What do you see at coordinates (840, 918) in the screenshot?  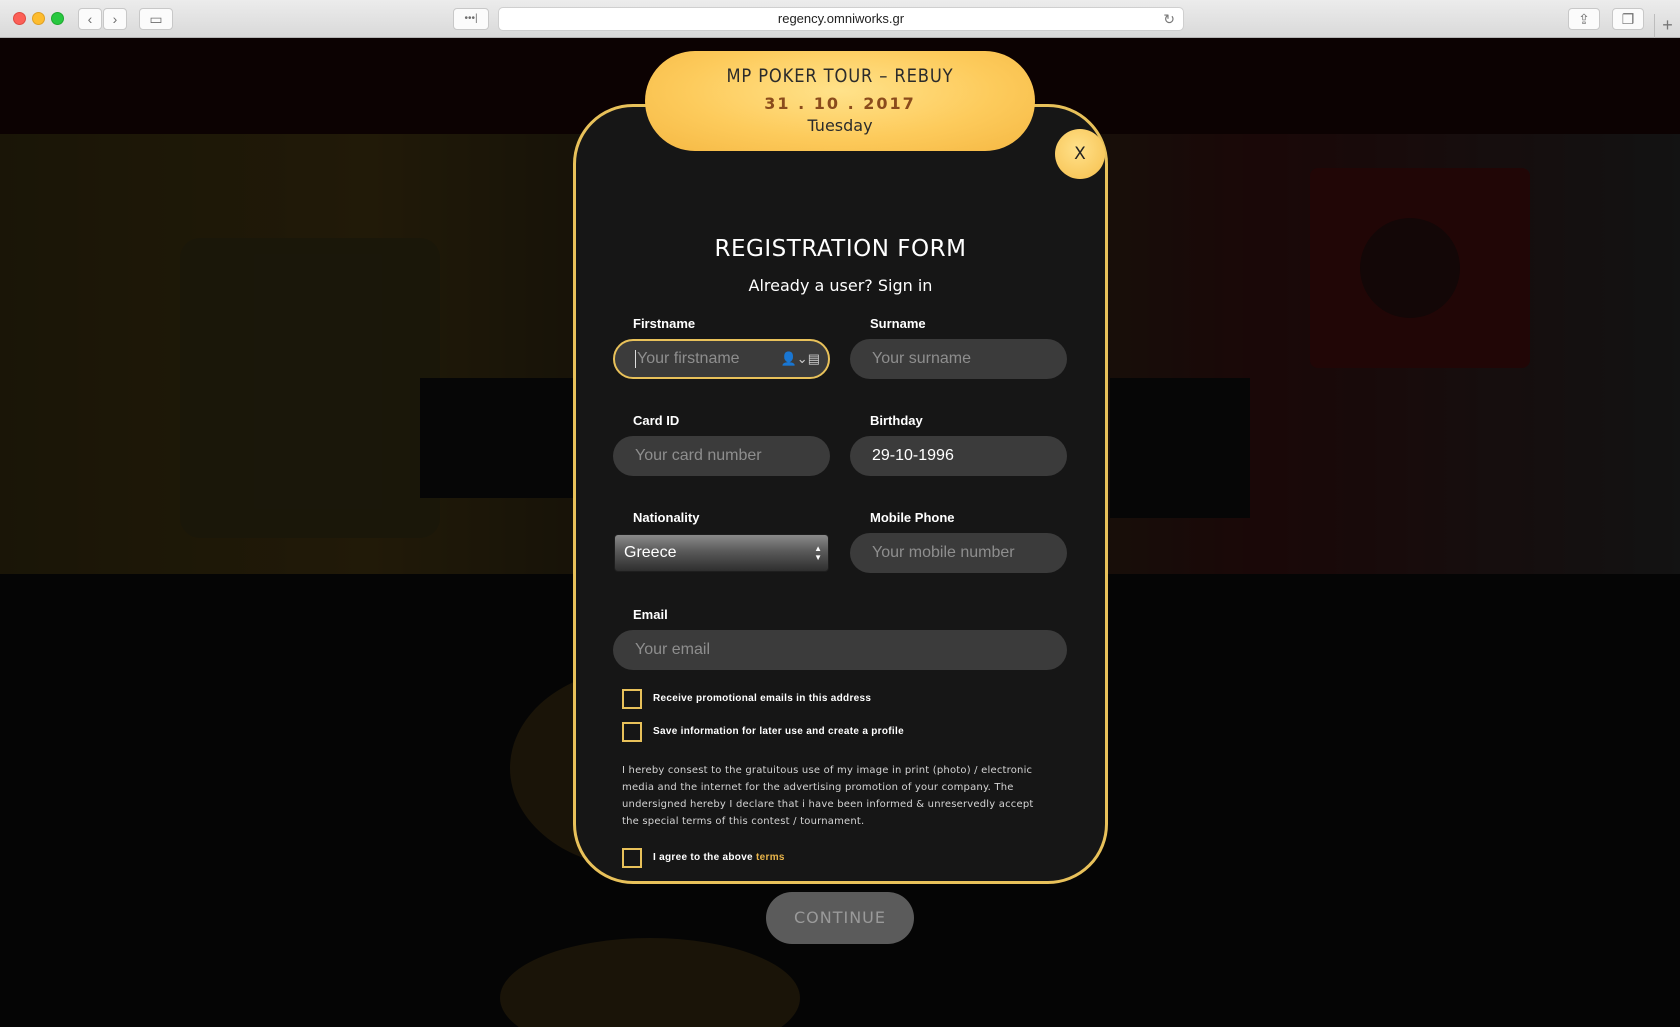 I see `continue-button: CONTINUE` at bounding box center [840, 918].